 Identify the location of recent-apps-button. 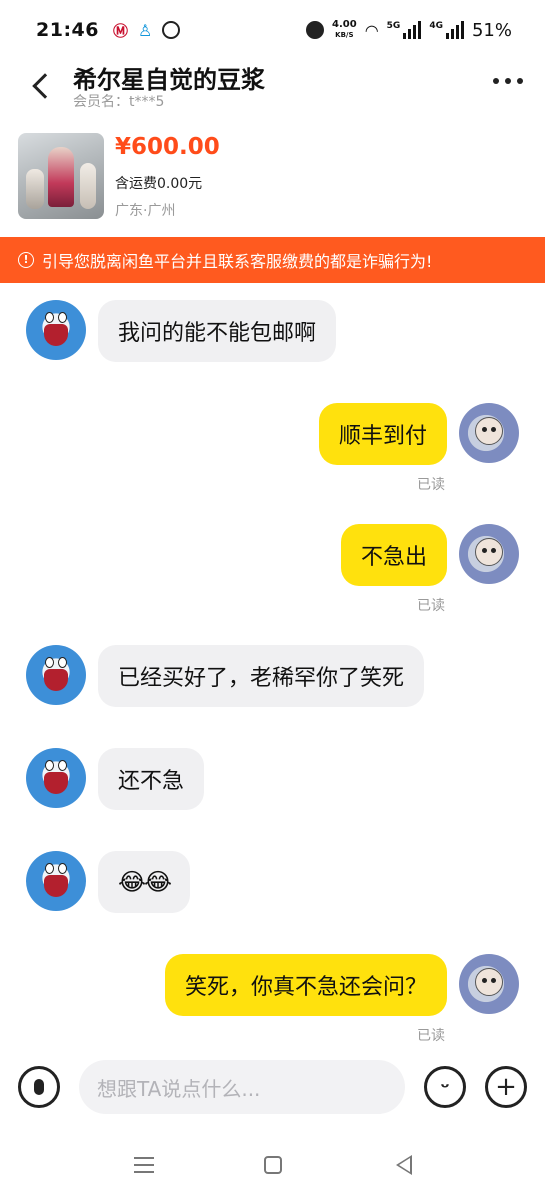
(144, 1165).